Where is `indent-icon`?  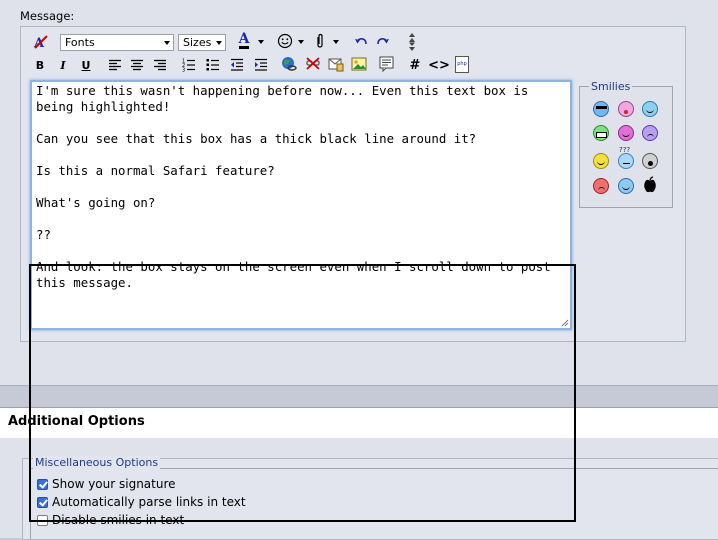
indent-icon is located at coordinates (261, 64).